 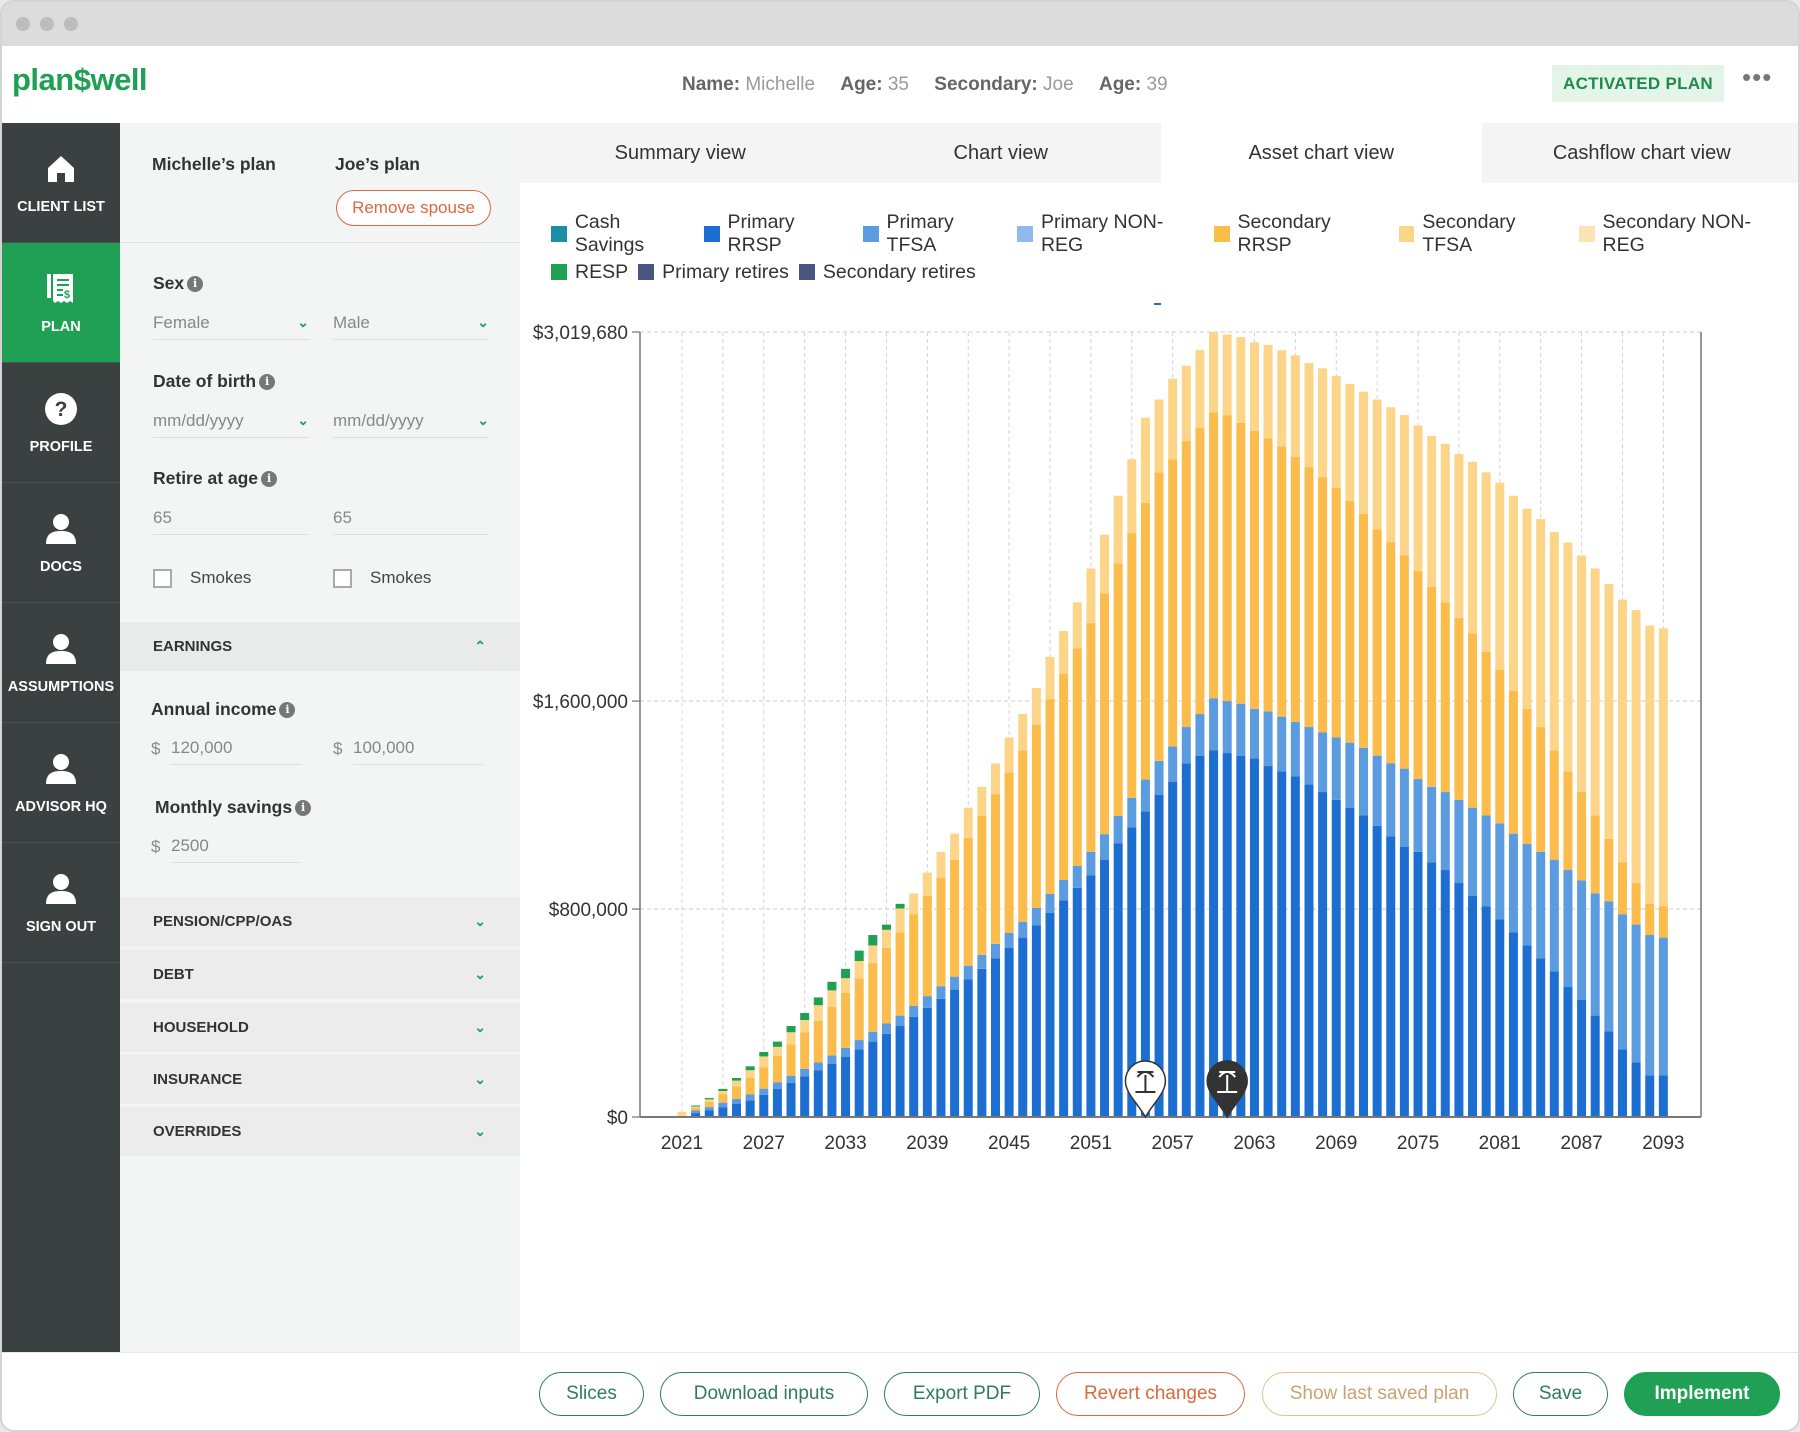 I want to click on tab-cashflow-chart-view: Cashflow chart view, so click(x=1639, y=153).